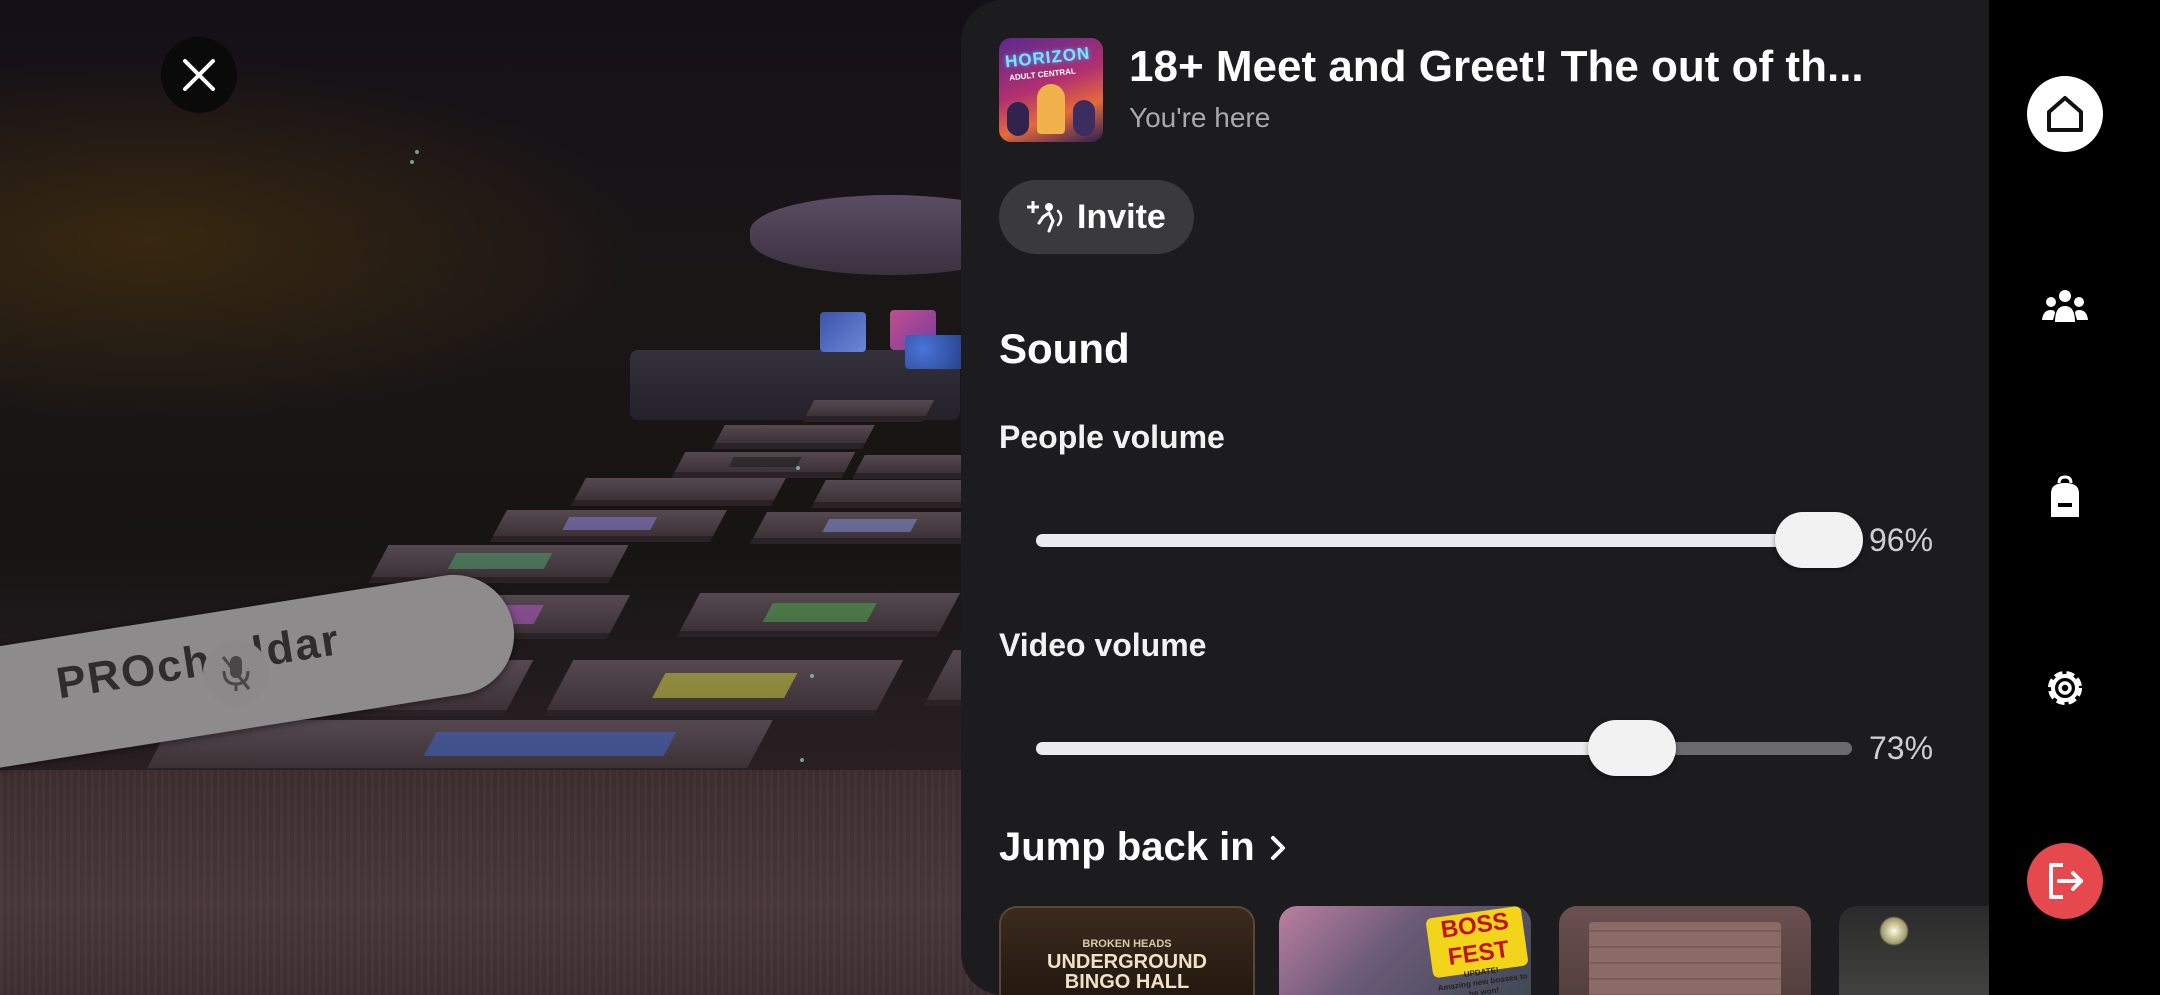 Image resolution: width=2160 pixels, height=995 pixels. I want to click on thumbnail-logo: HORIZON, so click(1048, 57).